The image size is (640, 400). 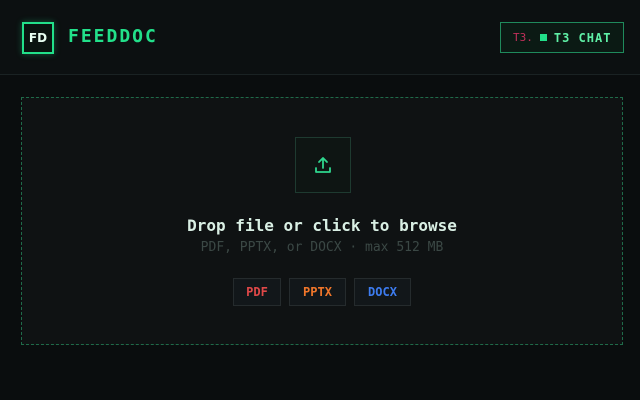 I want to click on dropzone-title: Drop file or click to browse, so click(x=322, y=225).